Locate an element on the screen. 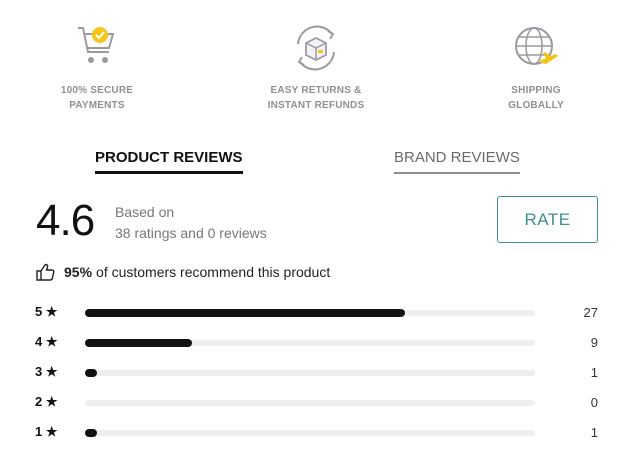 The image size is (632, 470). rate-button: RATE is located at coordinates (547, 219).